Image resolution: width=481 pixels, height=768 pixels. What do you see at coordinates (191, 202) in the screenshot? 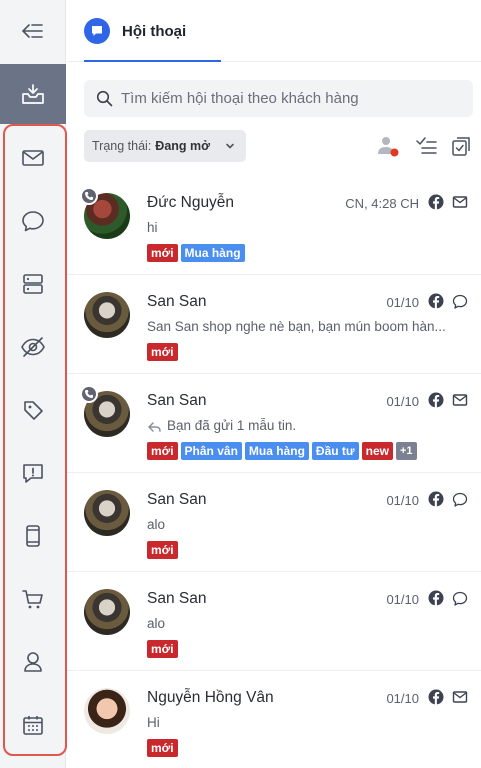
I see `customer-name: Đức Nguyễn` at bounding box center [191, 202].